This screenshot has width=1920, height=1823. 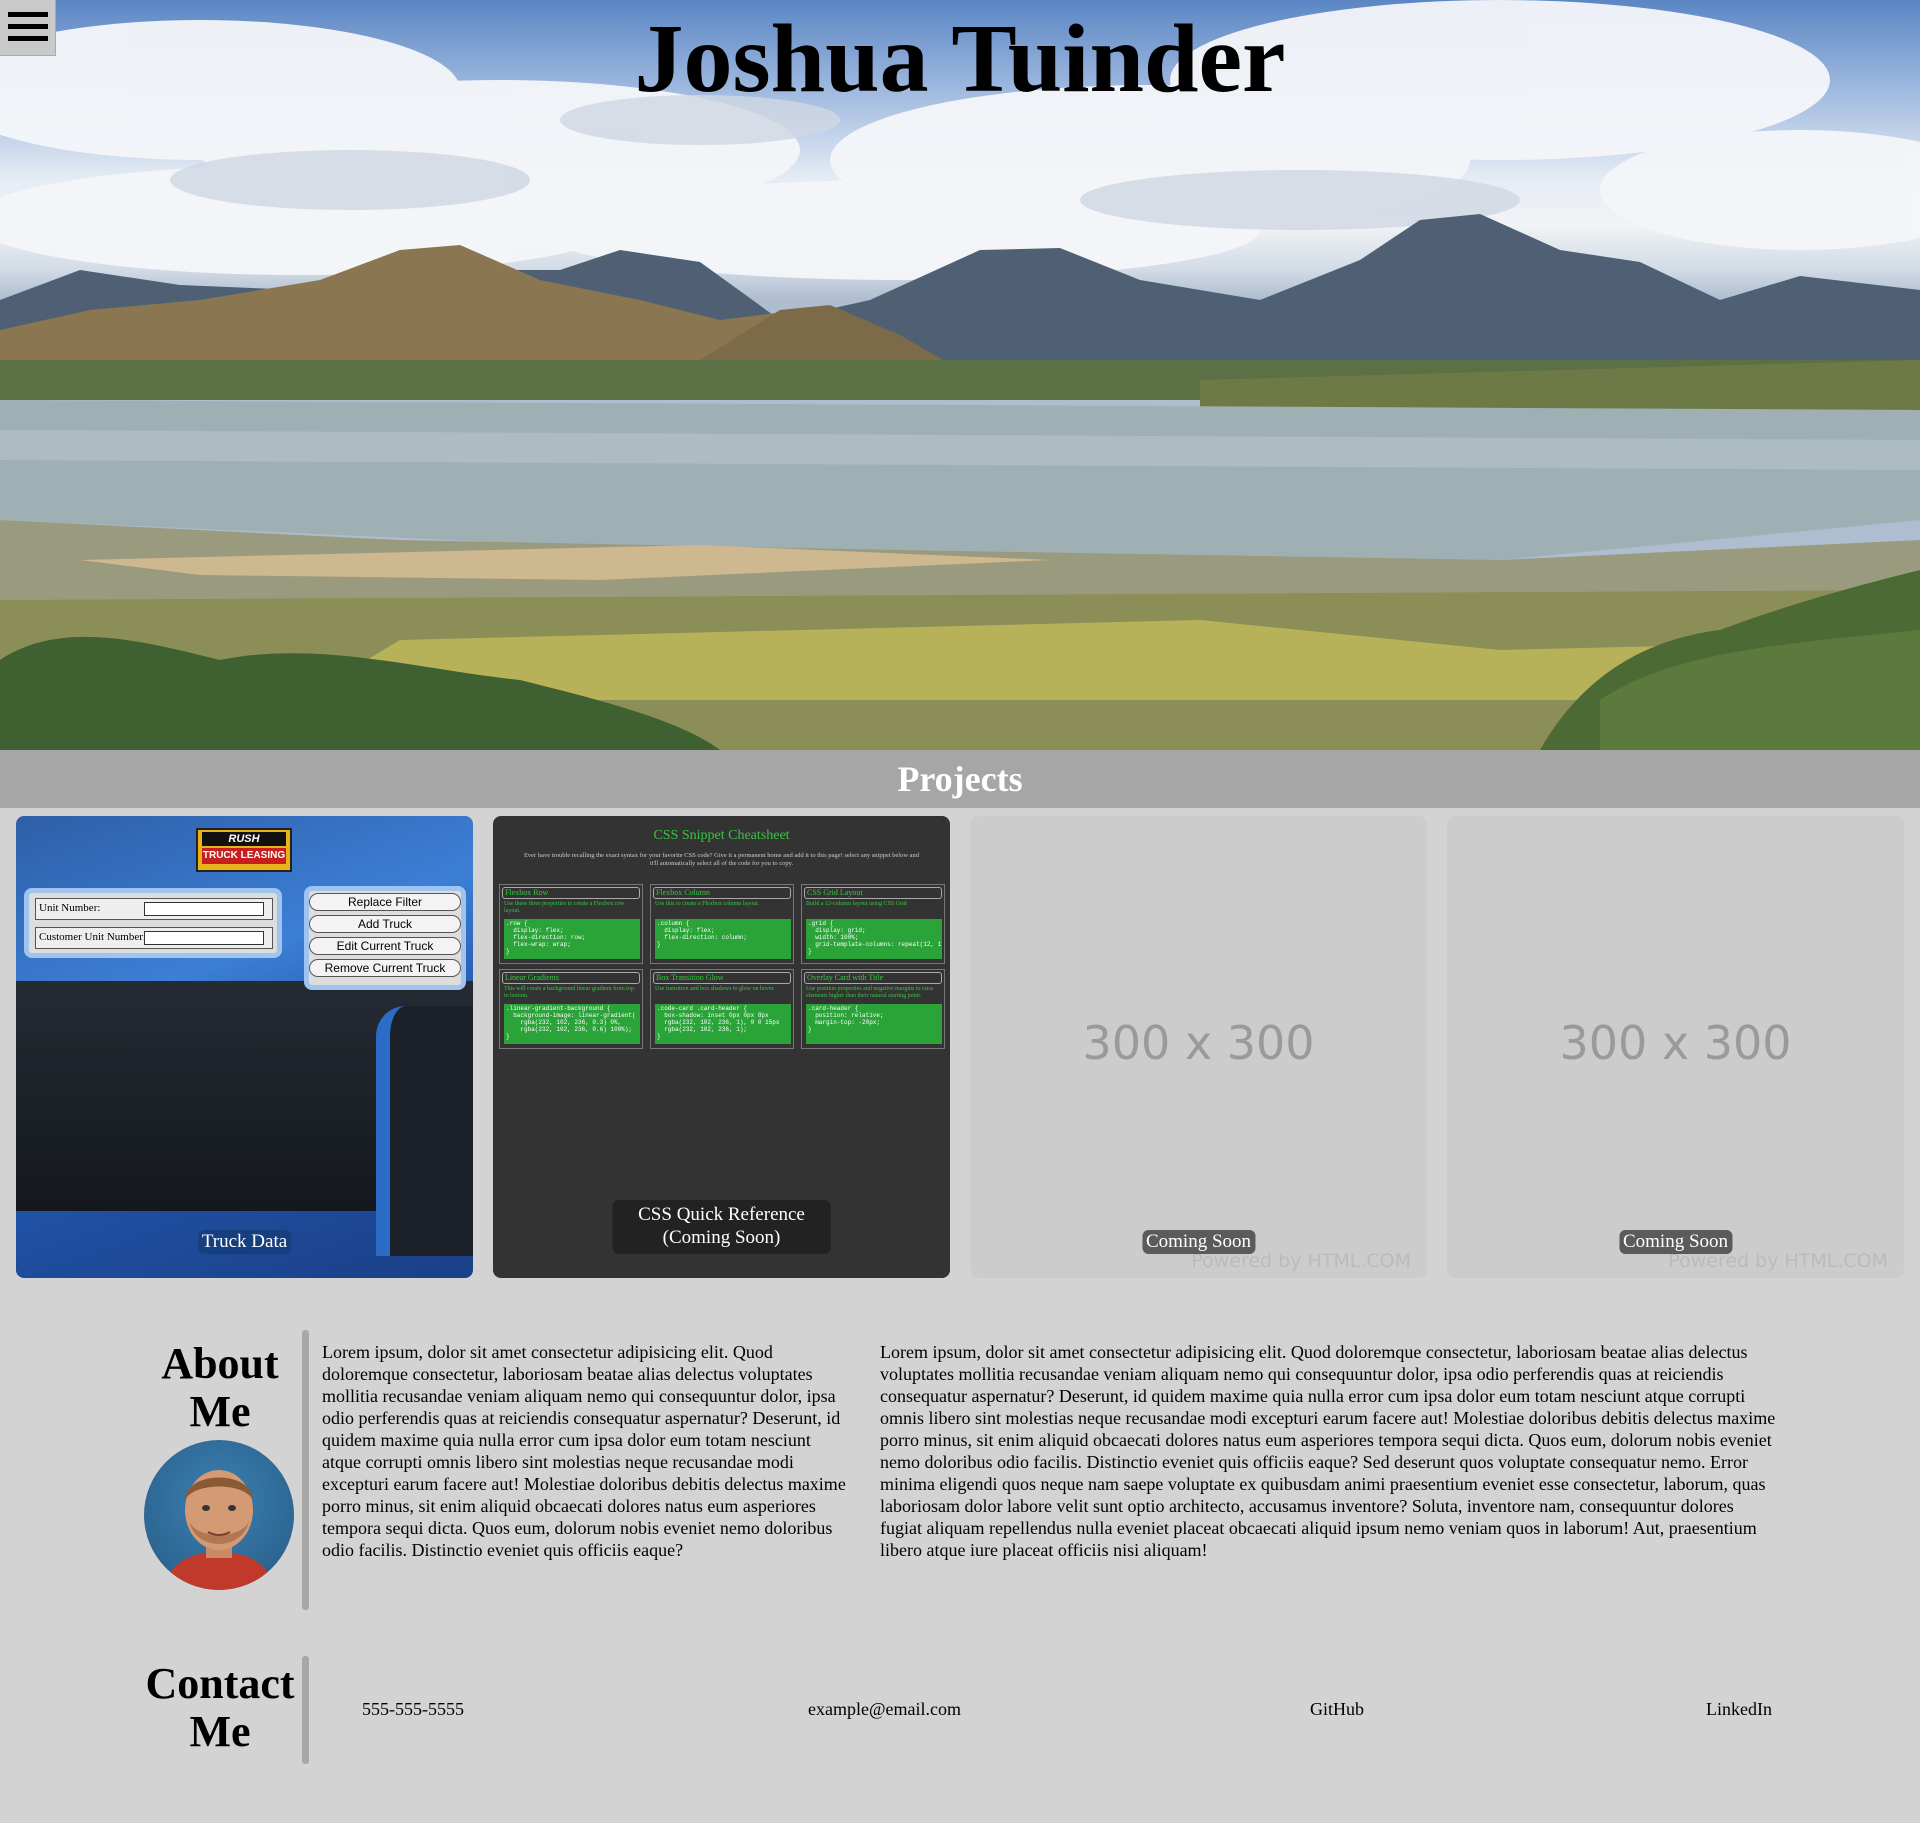 I want to click on projects-section-header: Projects, so click(x=960, y=779).